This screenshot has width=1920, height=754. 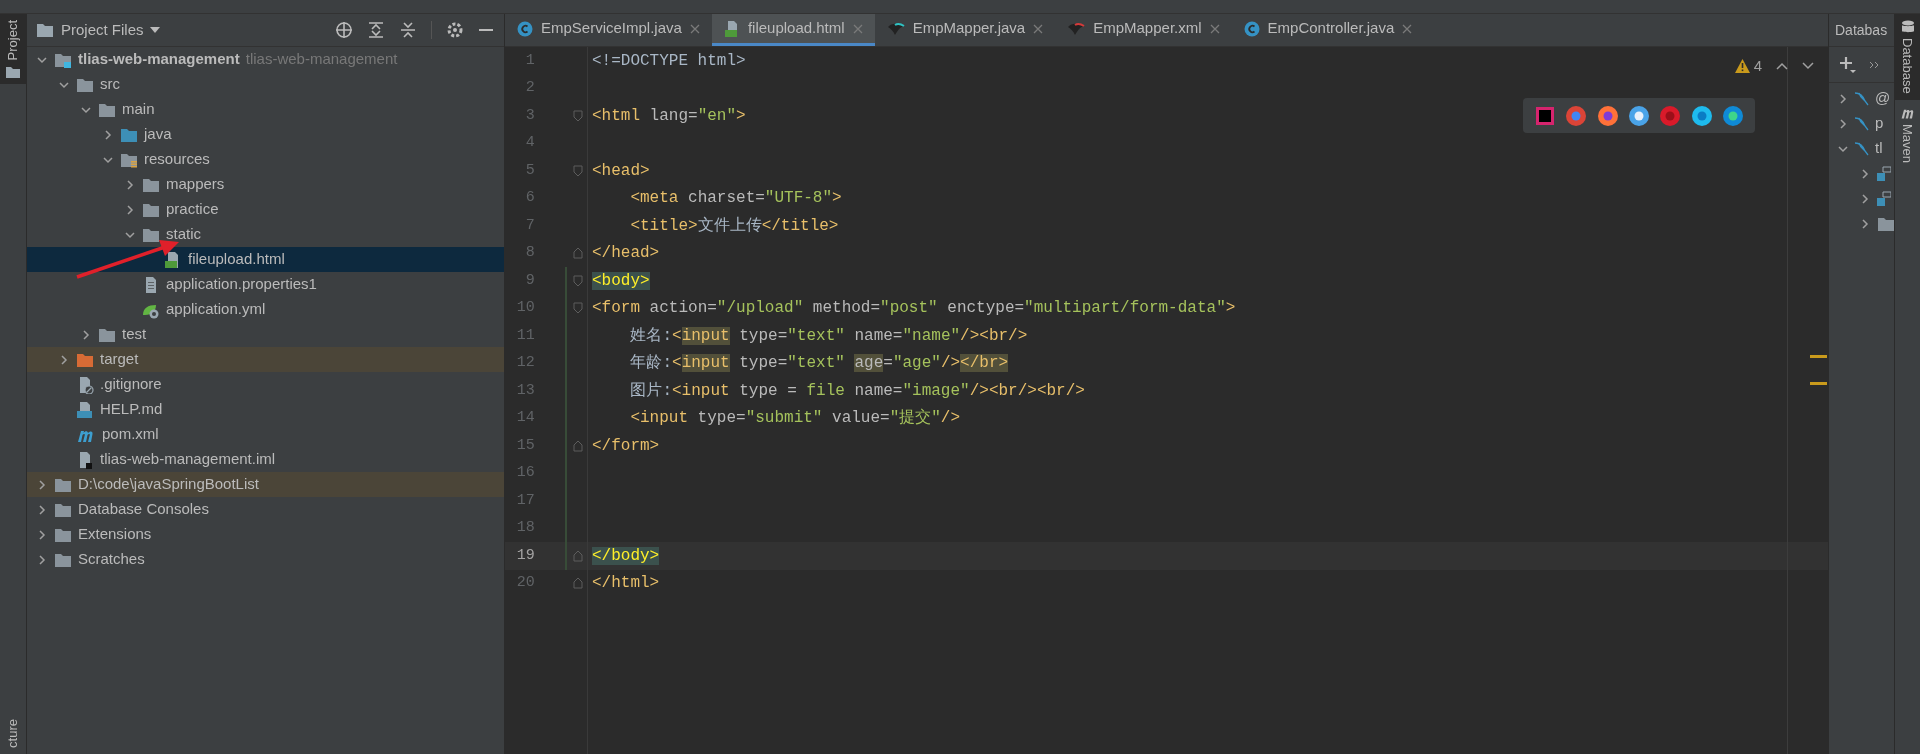 I want to click on code-line: 图片:<input type = file name="image"/><br/><br/>, so click(x=857, y=391).